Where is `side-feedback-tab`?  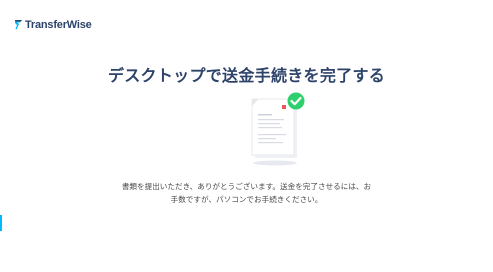 side-feedback-tab is located at coordinates (1, 223).